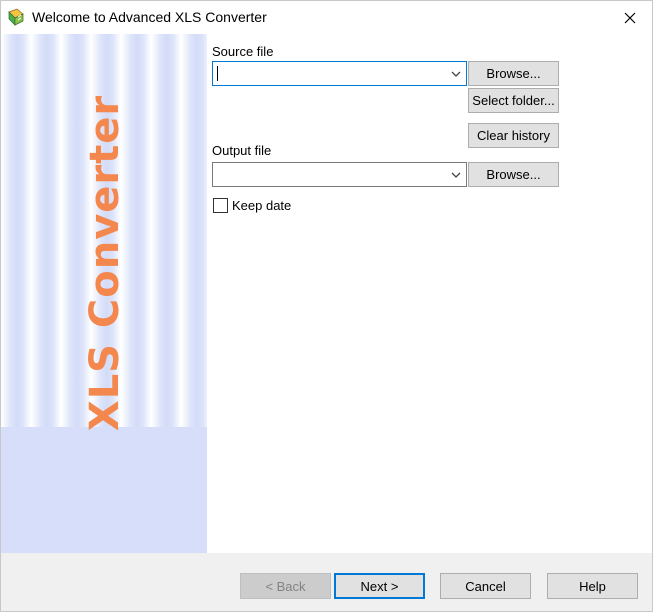 This screenshot has width=653, height=612. I want to click on keep-date-label: Keep date, so click(261, 205).